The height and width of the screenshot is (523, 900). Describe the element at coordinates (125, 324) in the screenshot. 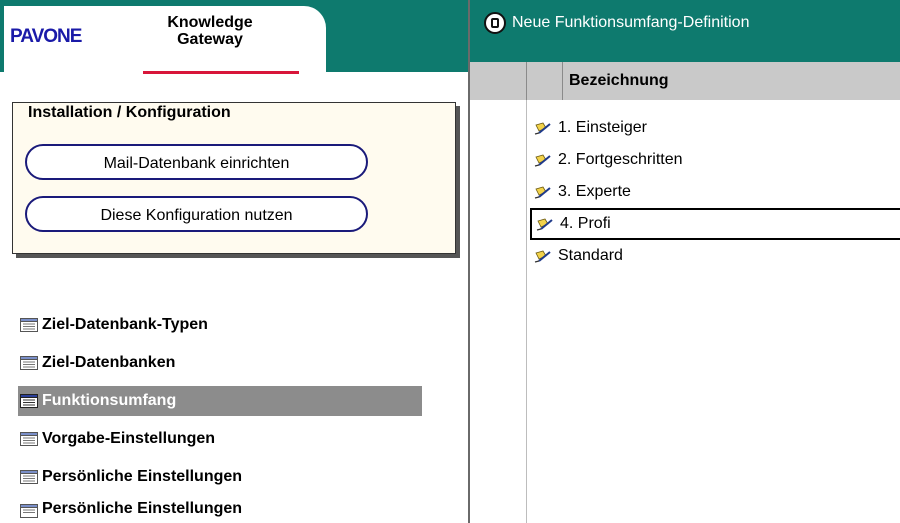

I see `nav-label: Ziel-Datenbank-Typen` at that location.